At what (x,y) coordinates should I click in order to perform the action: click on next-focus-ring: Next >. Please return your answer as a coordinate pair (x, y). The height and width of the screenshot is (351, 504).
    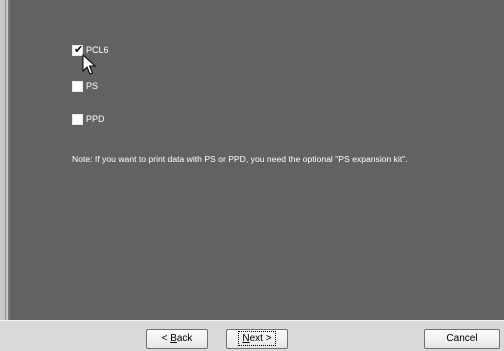
    Looking at the image, I should click on (257, 338).